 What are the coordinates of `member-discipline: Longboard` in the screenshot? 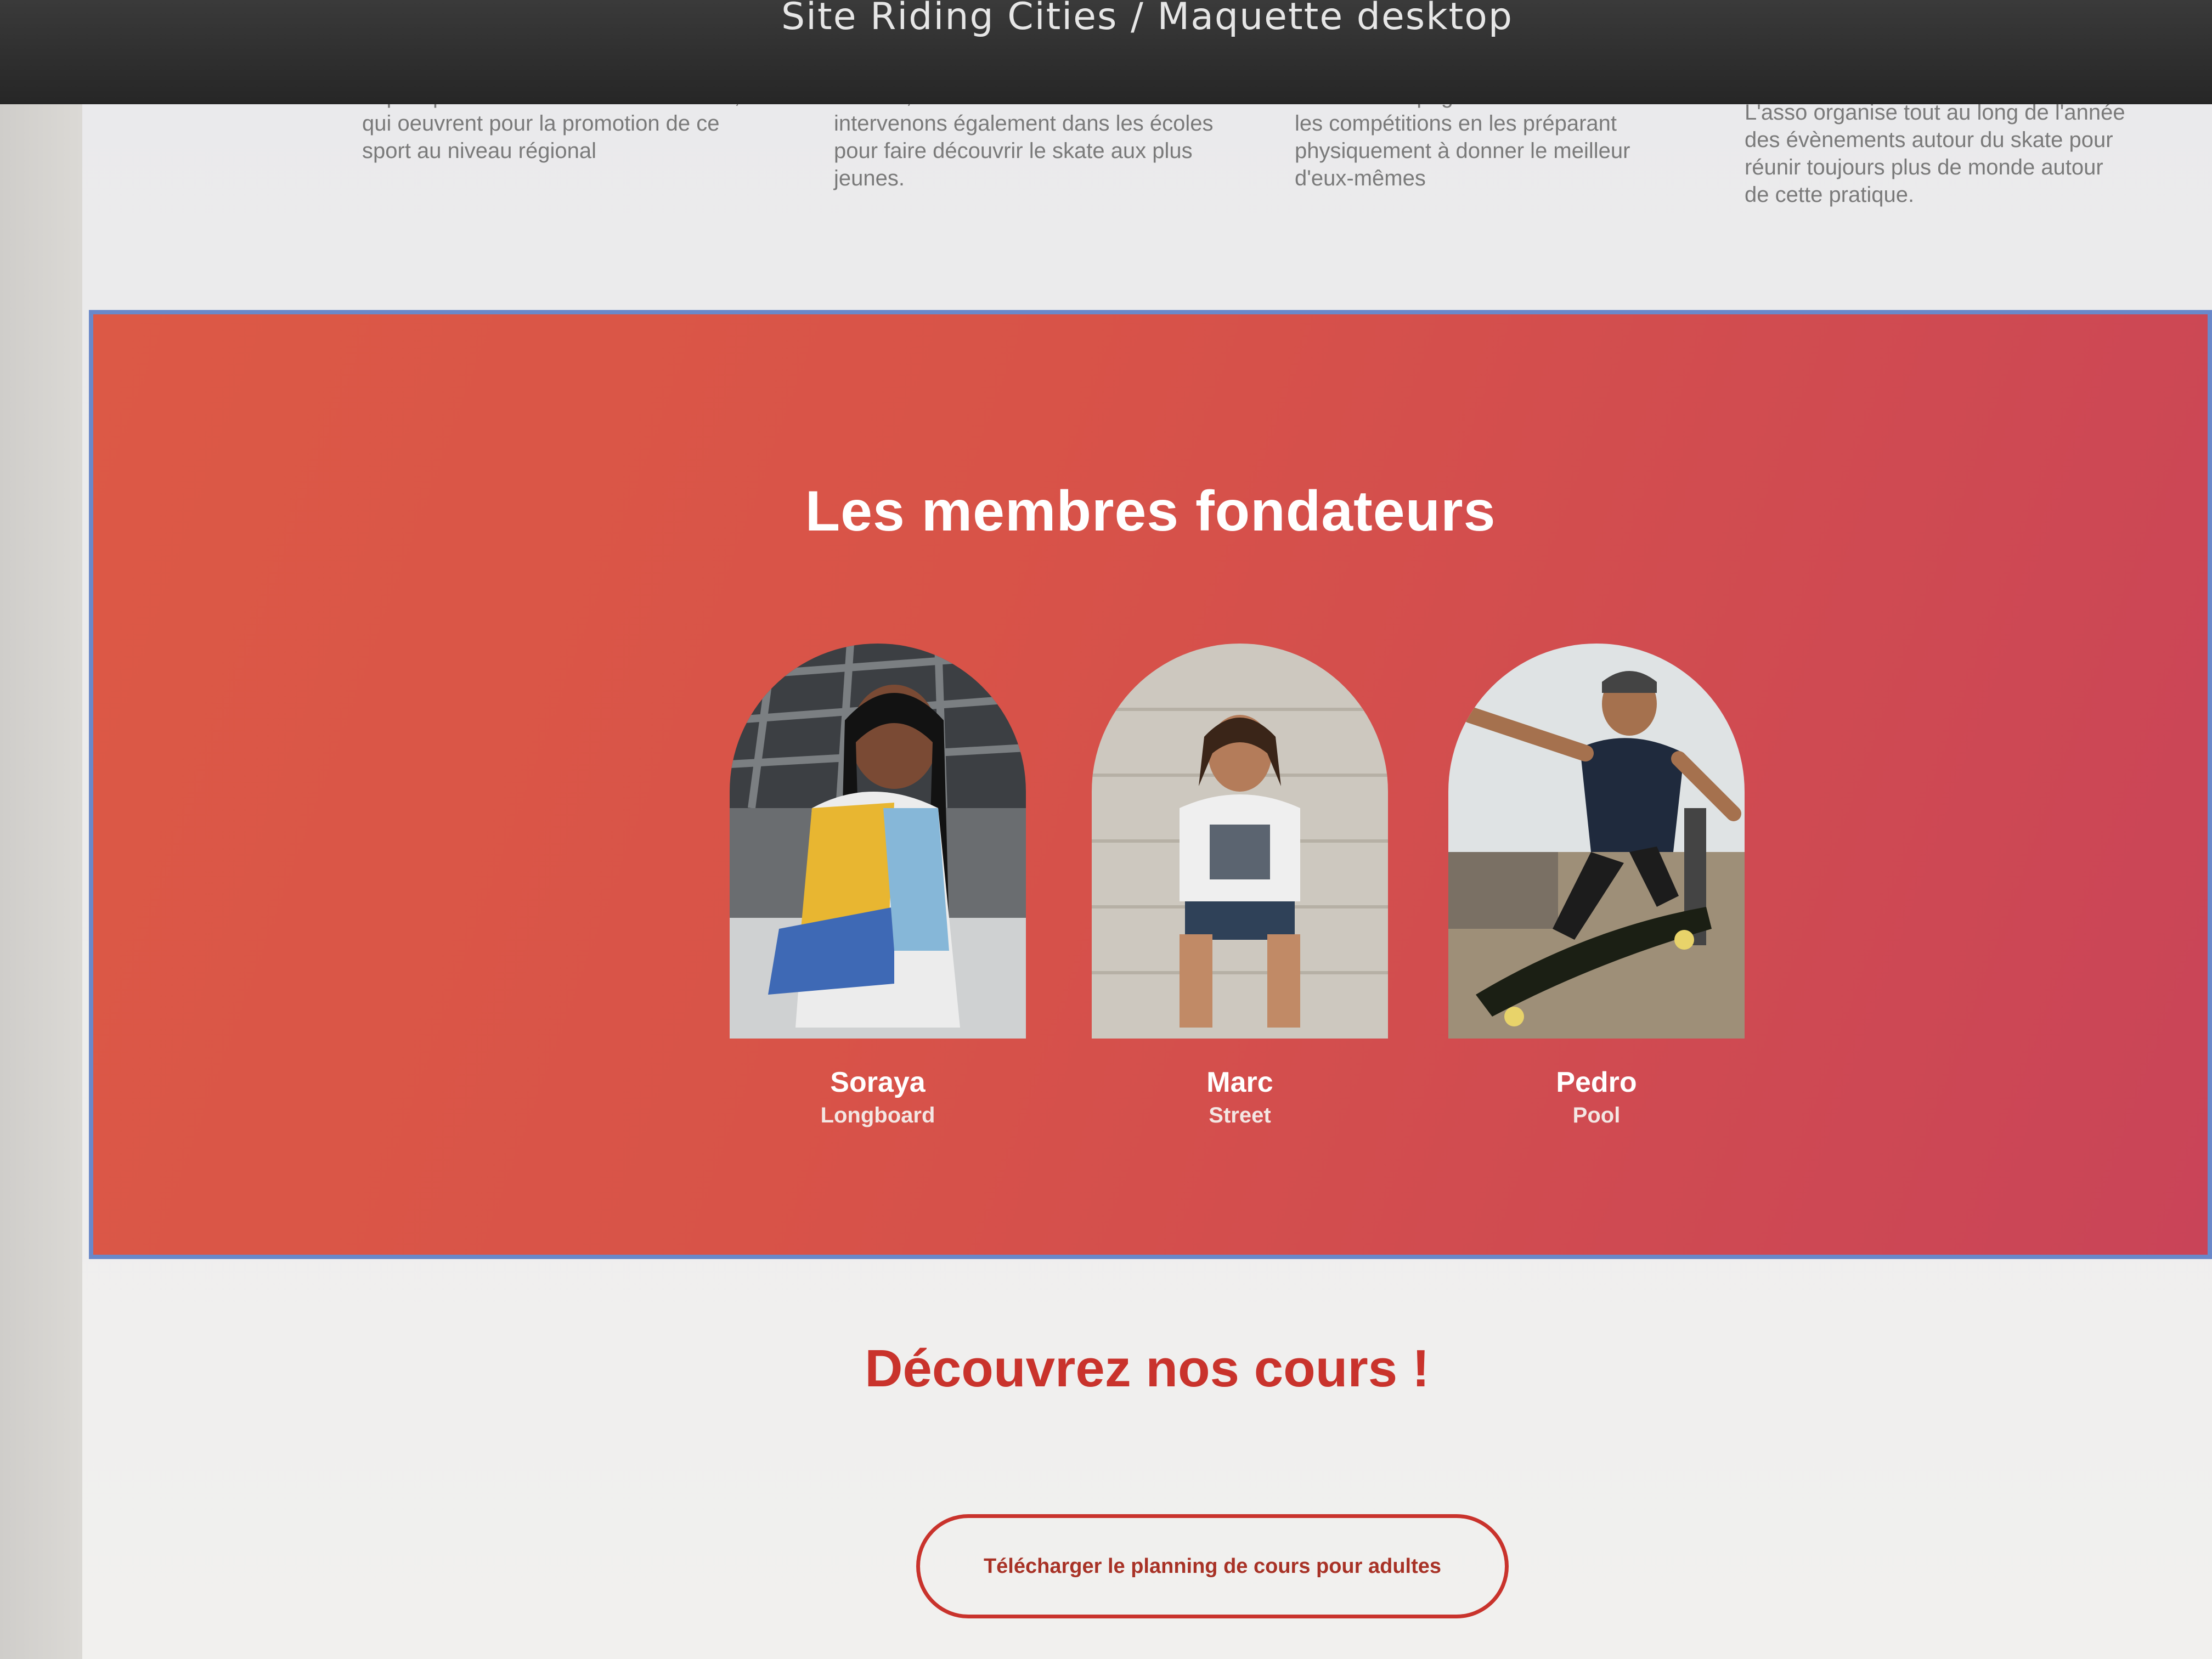 It's located at (878, 1115).